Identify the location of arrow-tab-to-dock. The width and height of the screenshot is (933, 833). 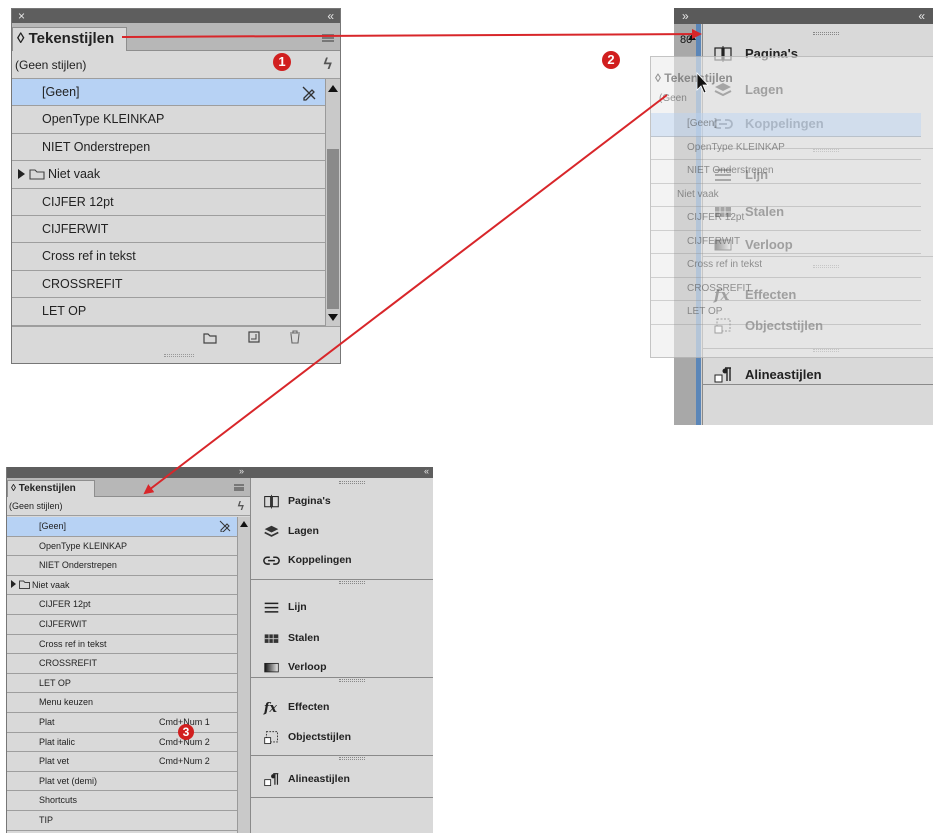
(411, 34).